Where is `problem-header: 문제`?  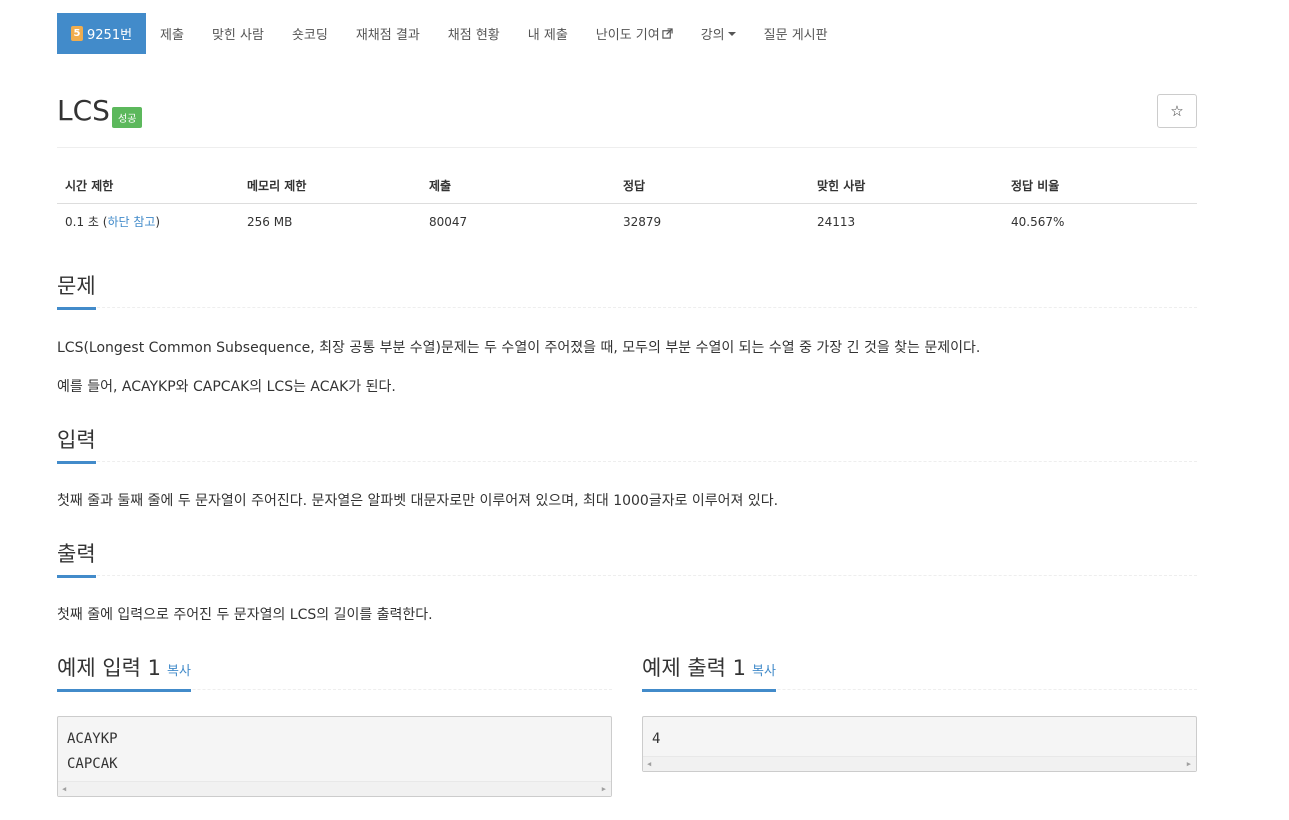
problem-header: 문제 is located at coordinates (627, 289).